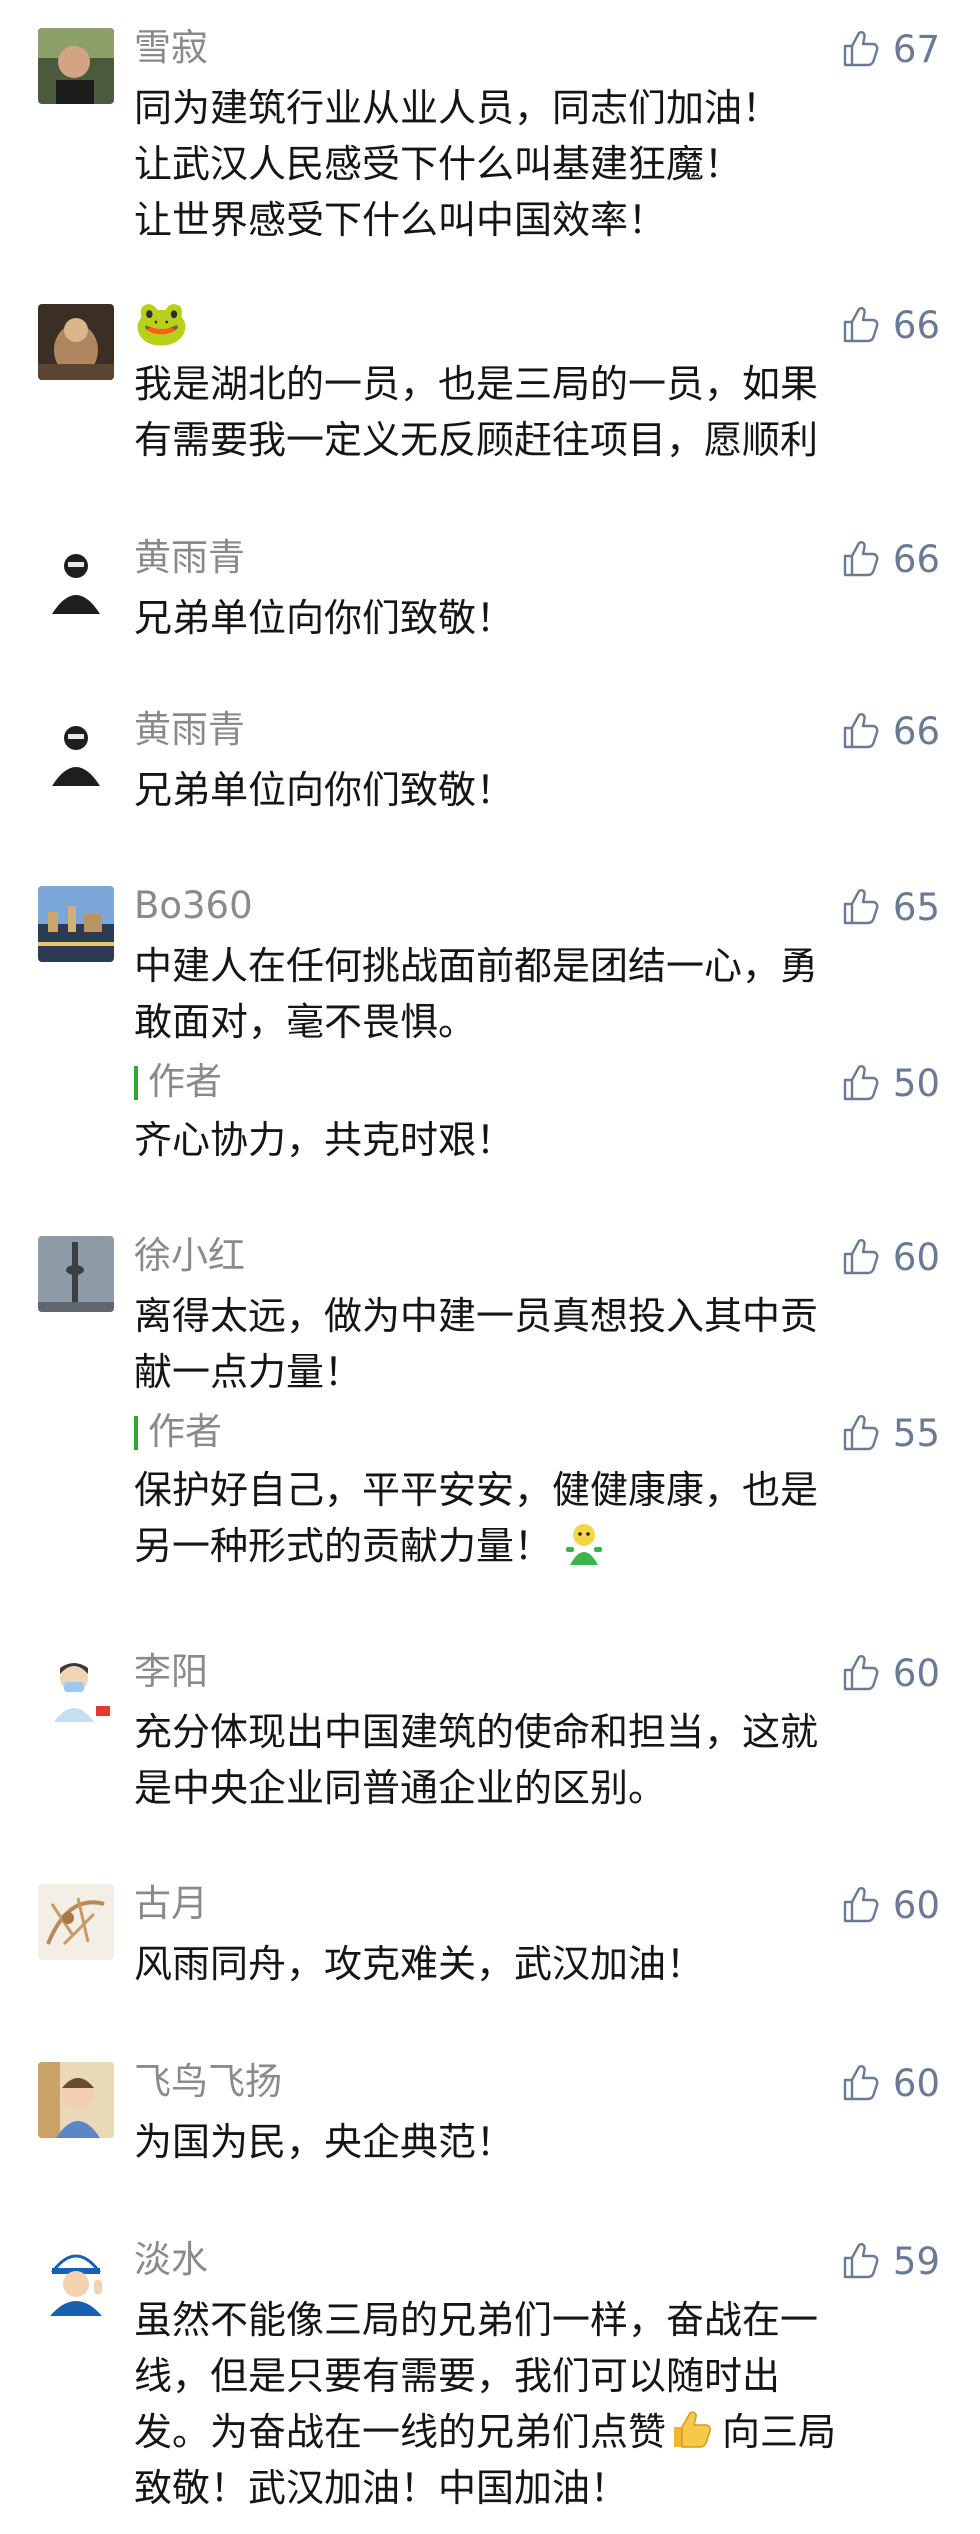  What do you see at coordinates (476, 440) in the screenshot?
I see `comment-line: 有需要我一定义无反顾赶往项目，愿顺利` at bounding box center [476, 440].